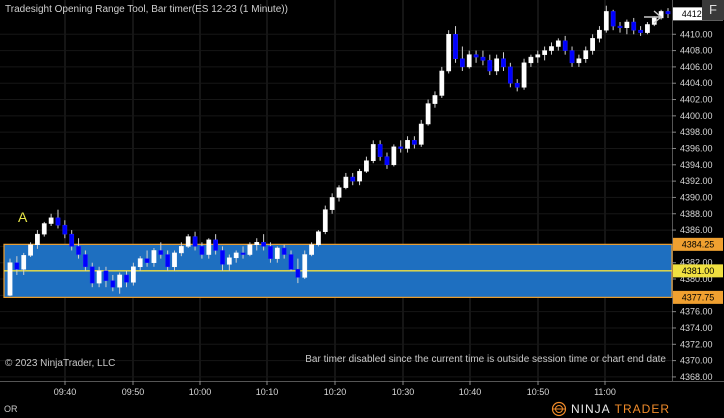 This screenshot has height=418, width=724. What do you see at coordinates (696, 214) in the screenshot?
I see `price-tick-label: 4388.00` at bounding box center [696, 214].